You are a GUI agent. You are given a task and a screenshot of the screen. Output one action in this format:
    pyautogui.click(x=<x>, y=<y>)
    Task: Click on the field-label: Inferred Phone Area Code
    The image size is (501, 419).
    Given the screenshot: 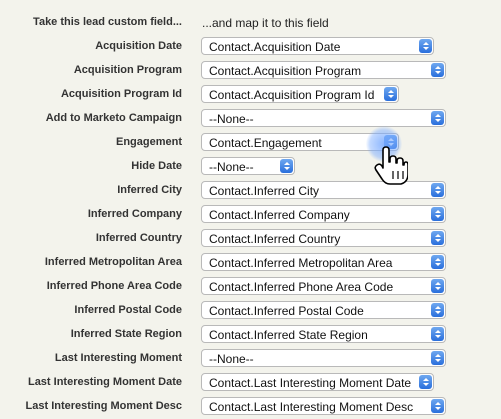 What is the action you would take?
    pyautogui.click(x=114, y=286)
    